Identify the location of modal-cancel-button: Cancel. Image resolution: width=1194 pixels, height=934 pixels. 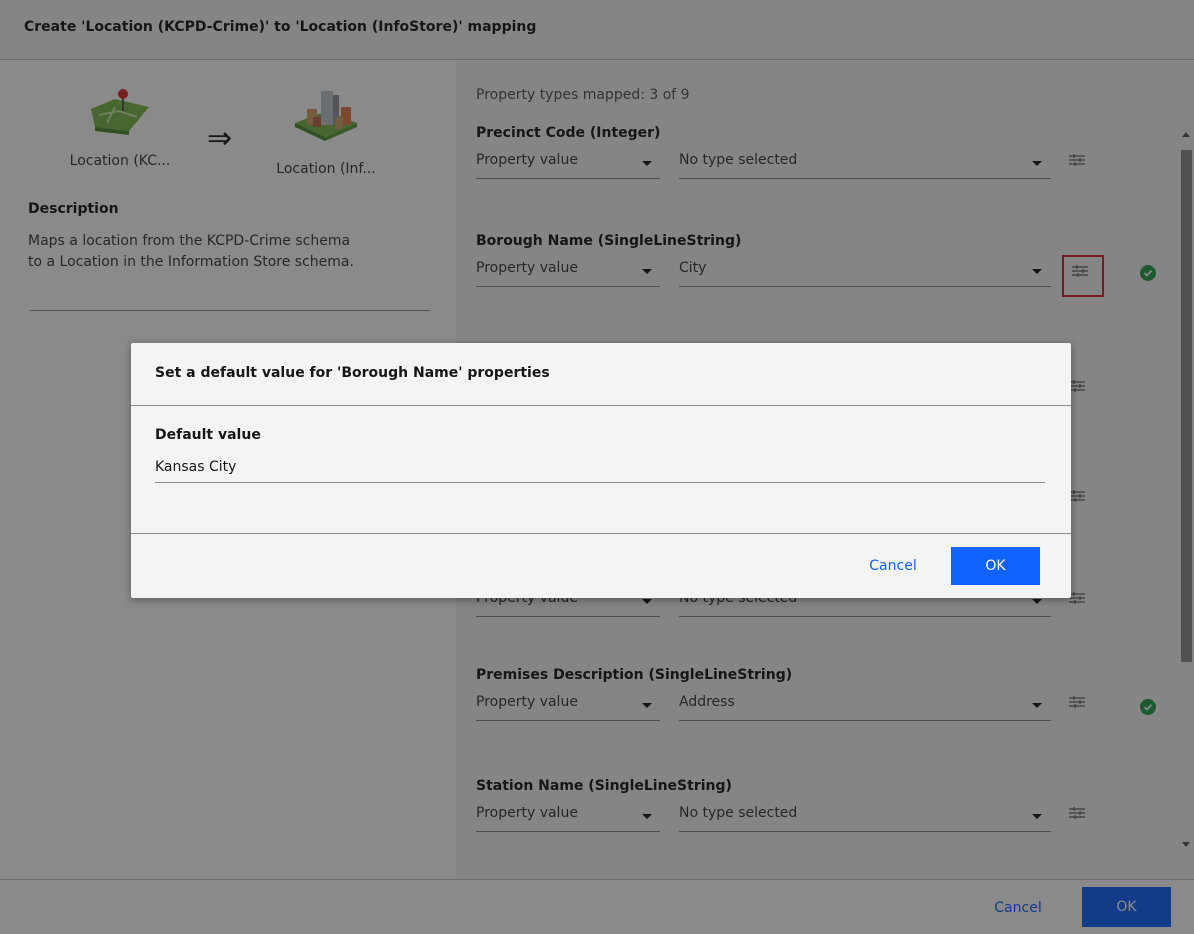
(893, 566).